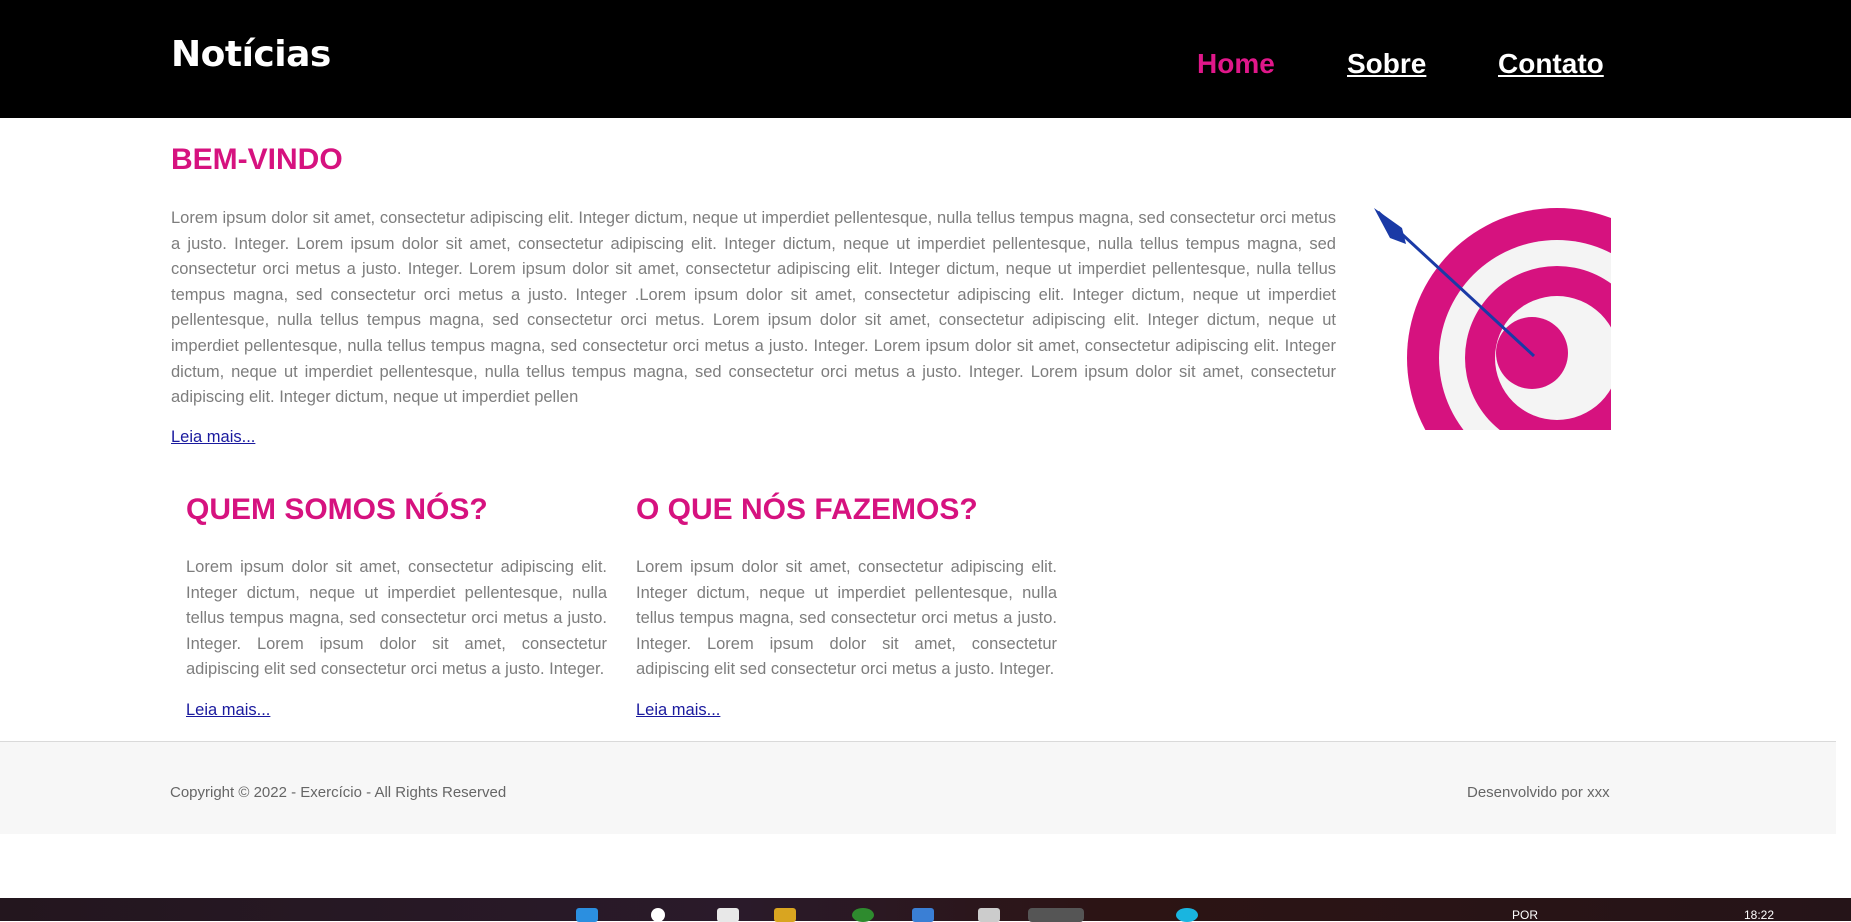 Image resolution: width=1851 pixels, height=922 pixels. I want to click on welcome-title: BEM-VINDO, so click(257, 159).